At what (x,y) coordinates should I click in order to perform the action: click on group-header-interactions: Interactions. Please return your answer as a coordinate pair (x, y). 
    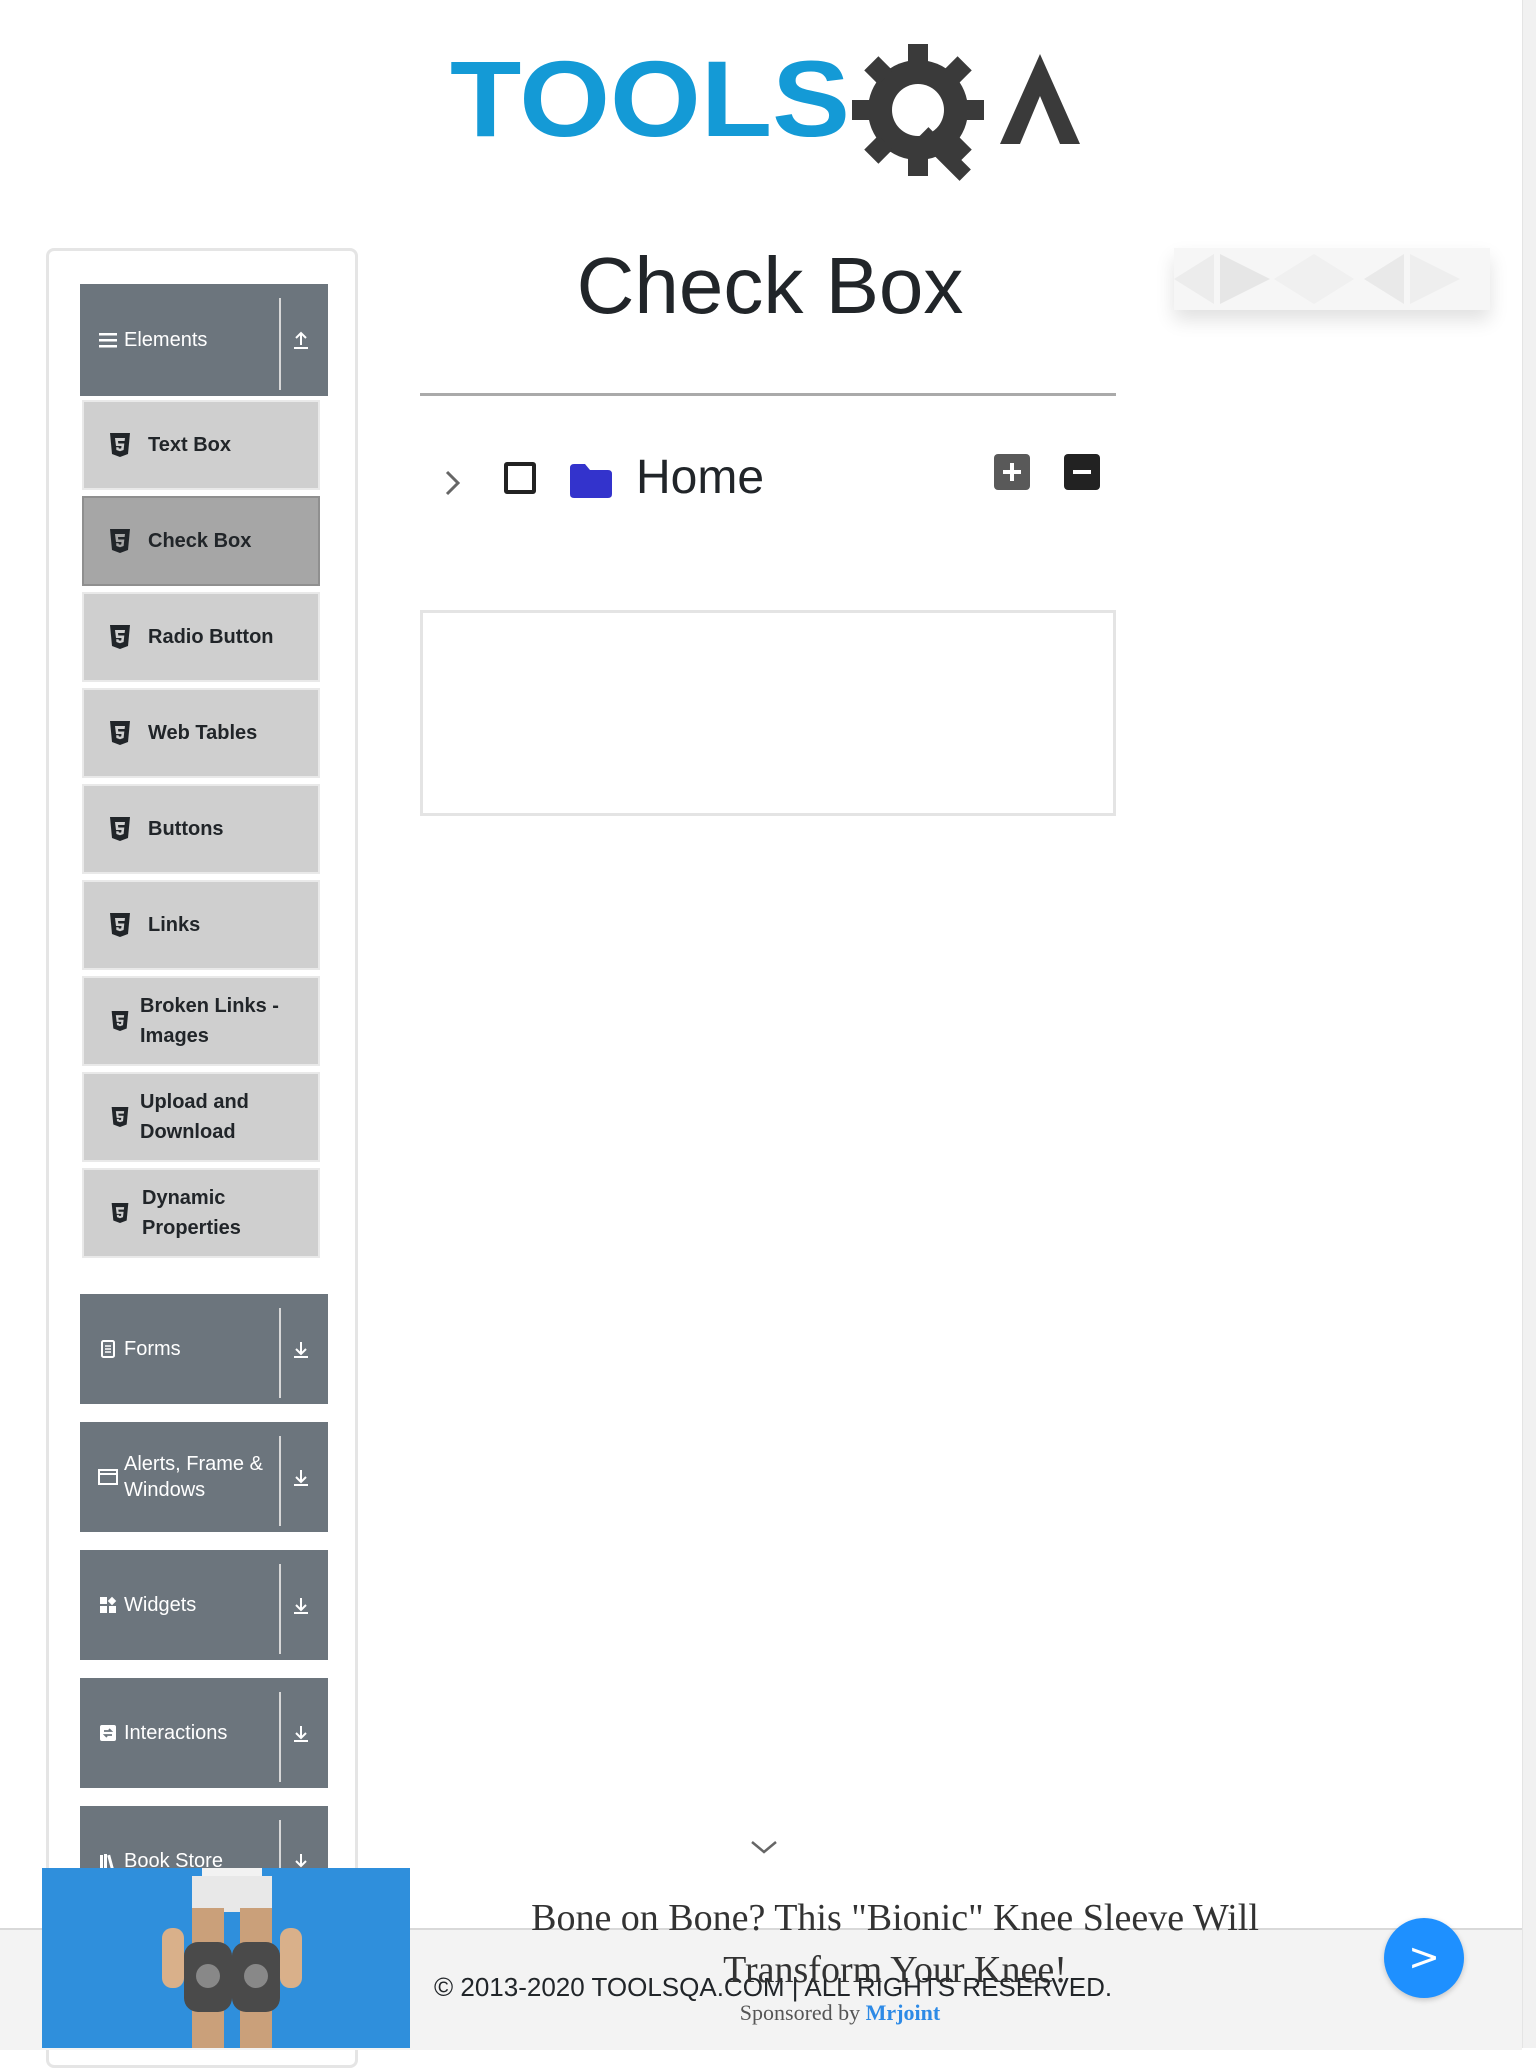
    Looking at the image, I should click on (204, 1733).